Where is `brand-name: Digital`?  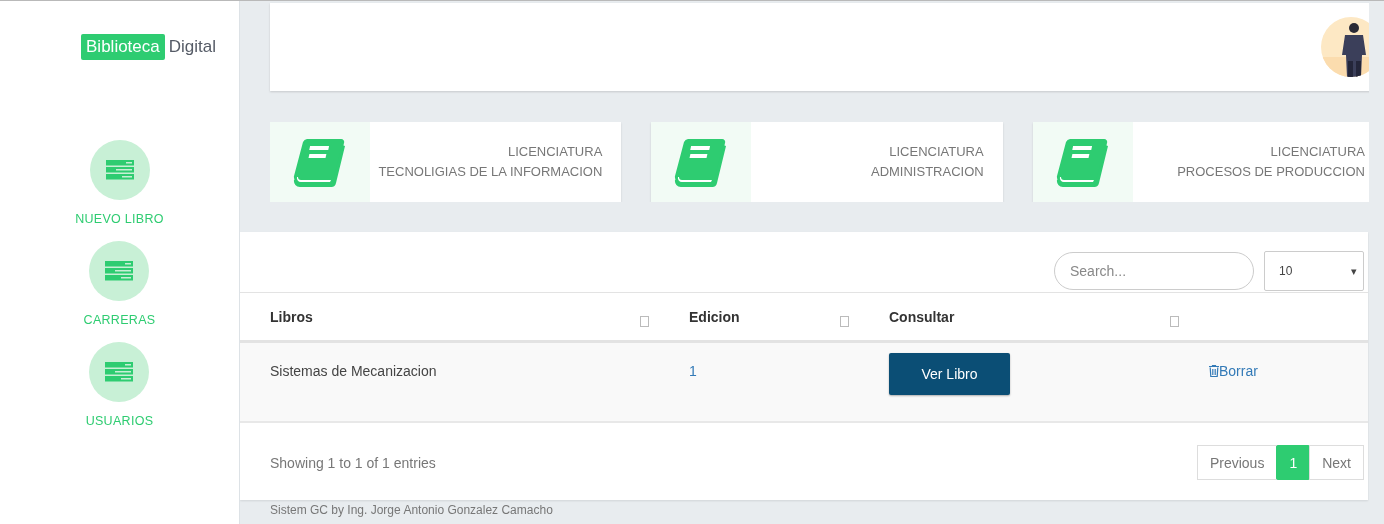 brand-name: Digital is located at coordinates (192, 47).